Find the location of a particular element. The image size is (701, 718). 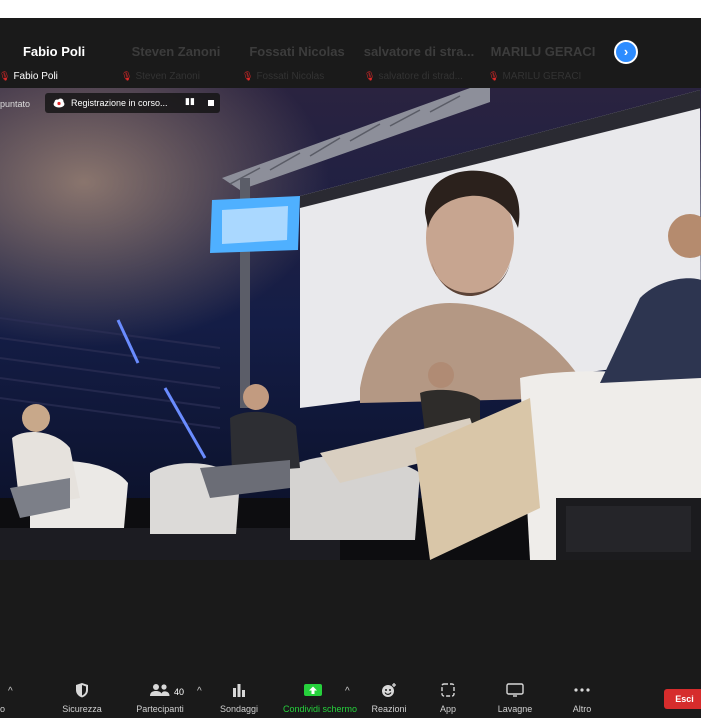

recording-indicator: Registrazione in corso... ▮▮ is located at coordinates (132, 103).